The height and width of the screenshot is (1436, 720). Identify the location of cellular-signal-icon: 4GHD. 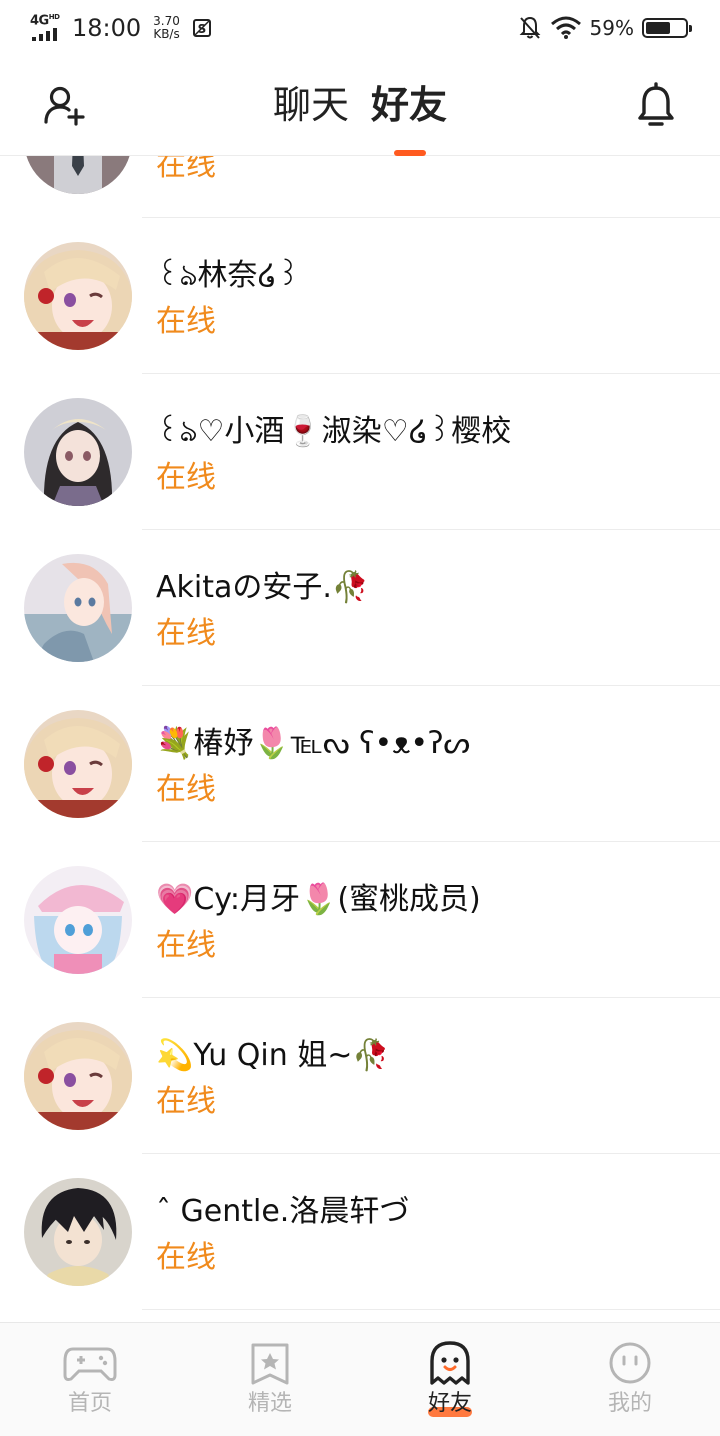
(47, 28).